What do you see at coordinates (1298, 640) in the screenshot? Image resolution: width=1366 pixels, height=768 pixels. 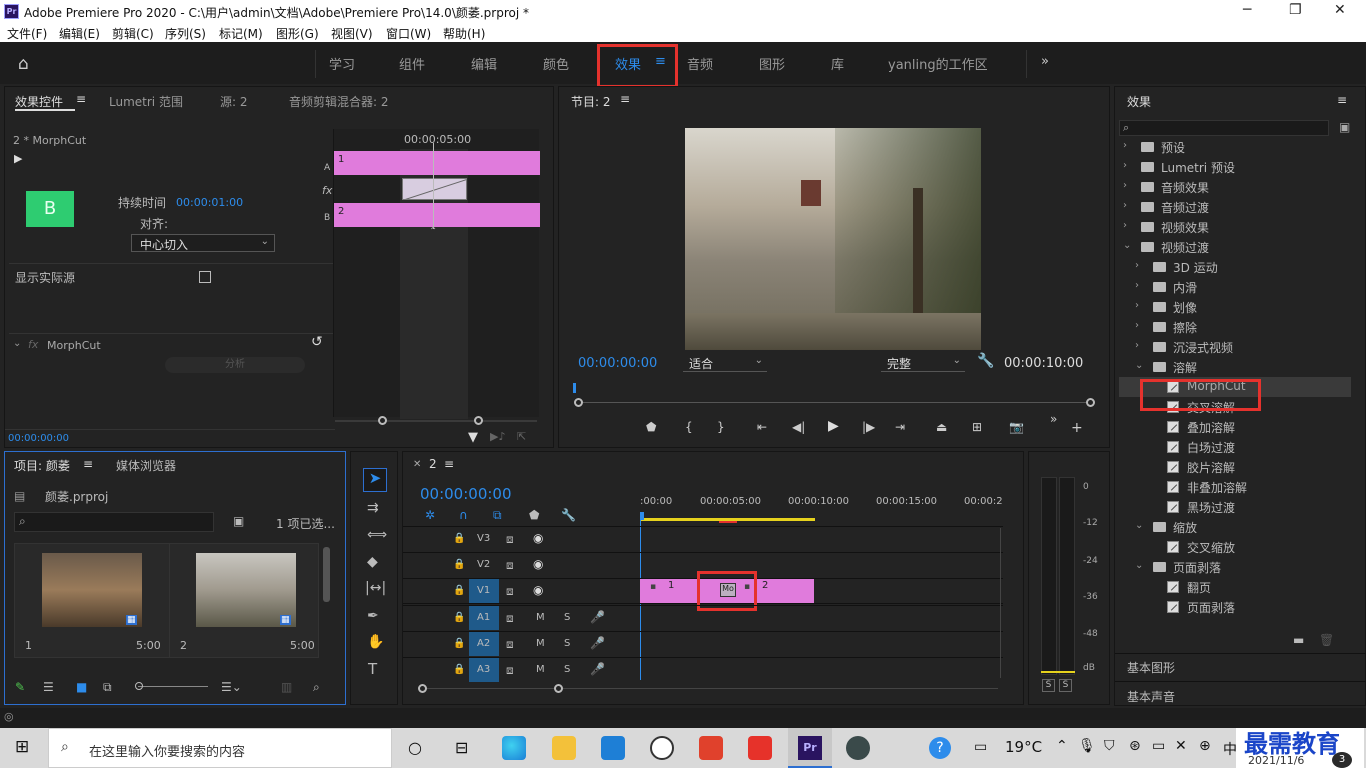 I see `new-bin-icon: ▬` at bounding box center [1298, 640].